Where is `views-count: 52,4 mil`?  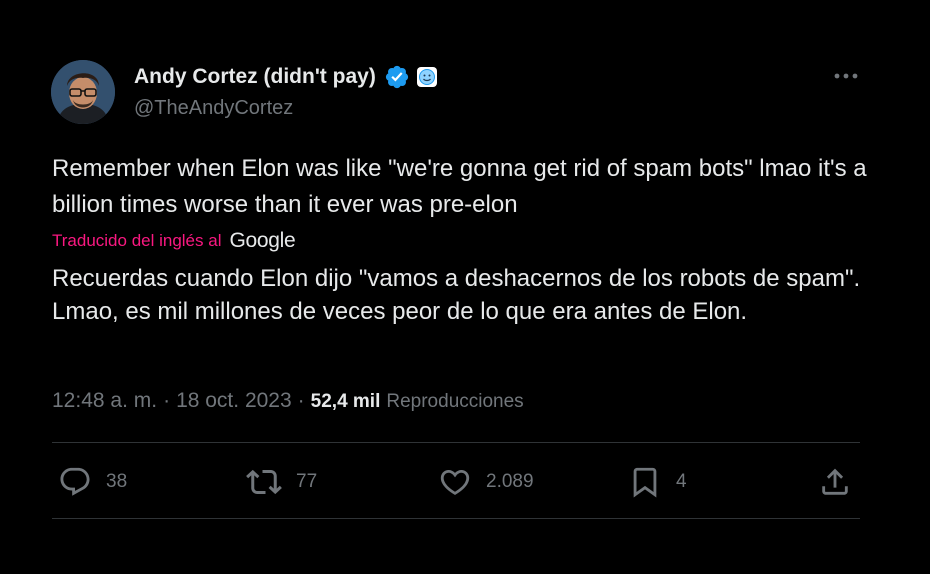
views-count: 52,4 mil is located at coordinates (346, 402).